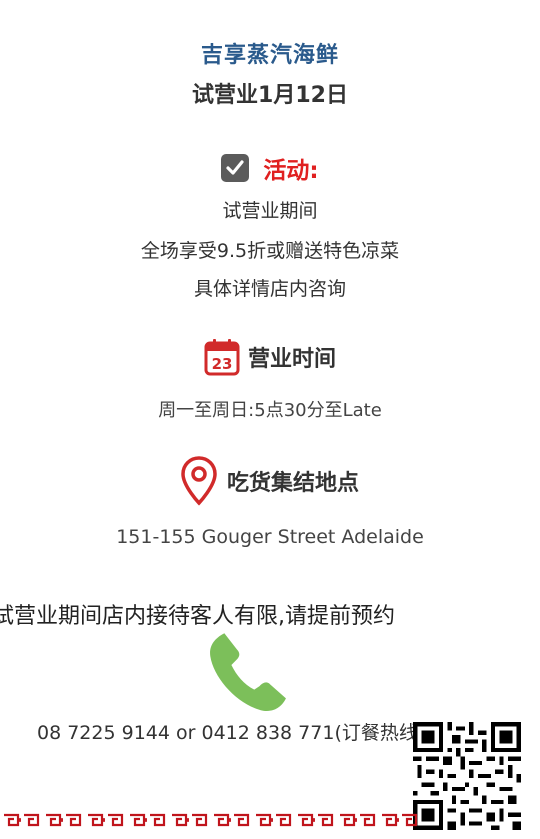  Describe the element at coordinates (197, 616) in the screenshot. I see `reservation-notice: 试营业期间店内接待客人有限,请提前预约` at that location.